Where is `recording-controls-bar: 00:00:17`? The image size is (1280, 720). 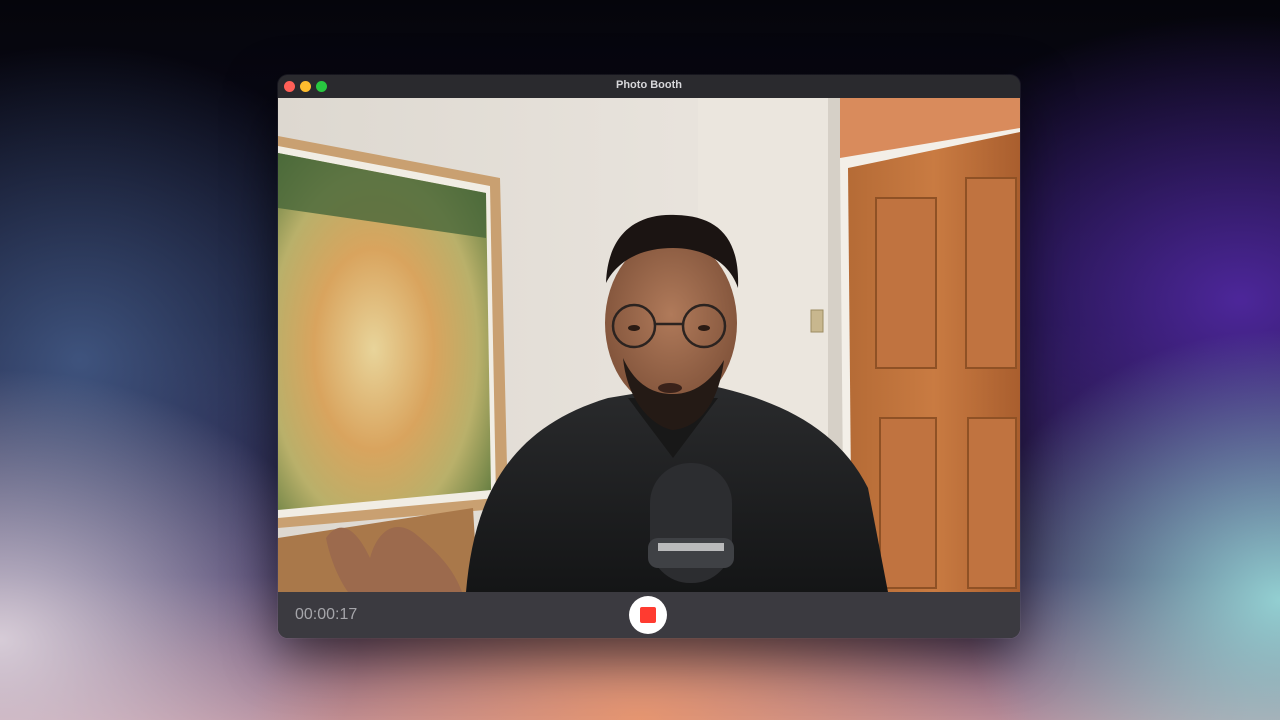
recording-controls-bar: 00:00:17 is located at coordinates (649, 615).